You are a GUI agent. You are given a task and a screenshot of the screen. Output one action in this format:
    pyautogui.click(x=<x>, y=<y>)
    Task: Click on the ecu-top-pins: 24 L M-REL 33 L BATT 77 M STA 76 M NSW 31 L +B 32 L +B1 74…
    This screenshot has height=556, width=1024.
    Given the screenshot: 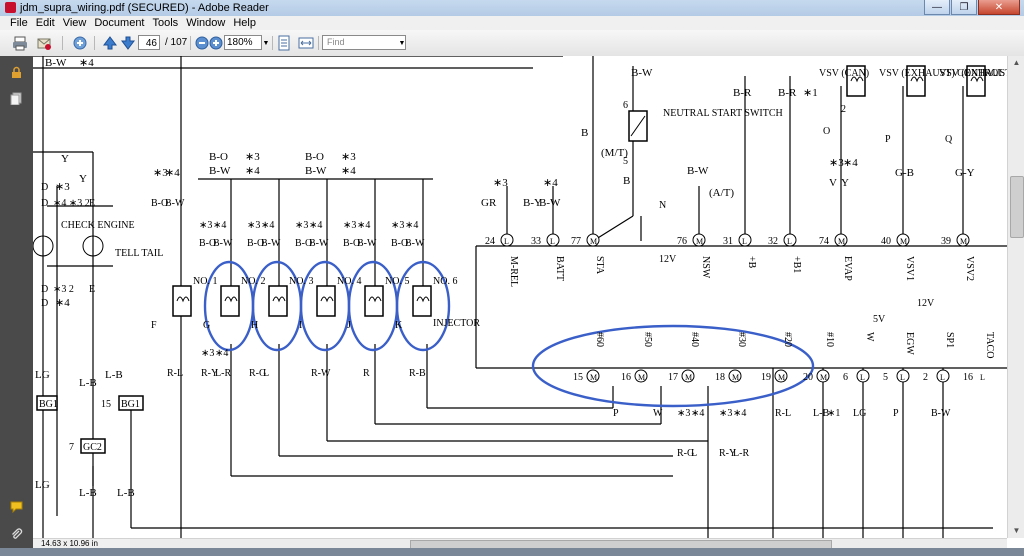 What is the action you would take?
    pyautogui.click(x=730, y=261)
    